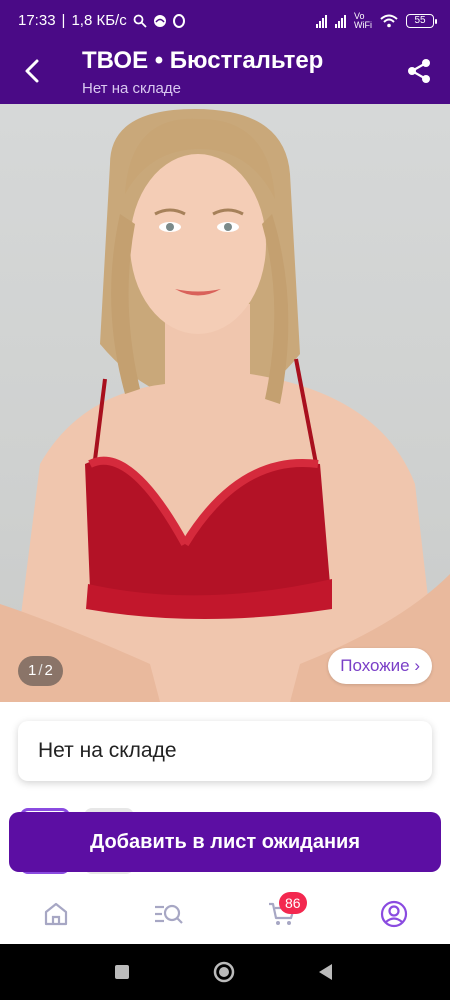  Describe the element at coordinates (363, 20) in the screenshot. I see `volte-wifi-label: Vo WiFi` at that location.